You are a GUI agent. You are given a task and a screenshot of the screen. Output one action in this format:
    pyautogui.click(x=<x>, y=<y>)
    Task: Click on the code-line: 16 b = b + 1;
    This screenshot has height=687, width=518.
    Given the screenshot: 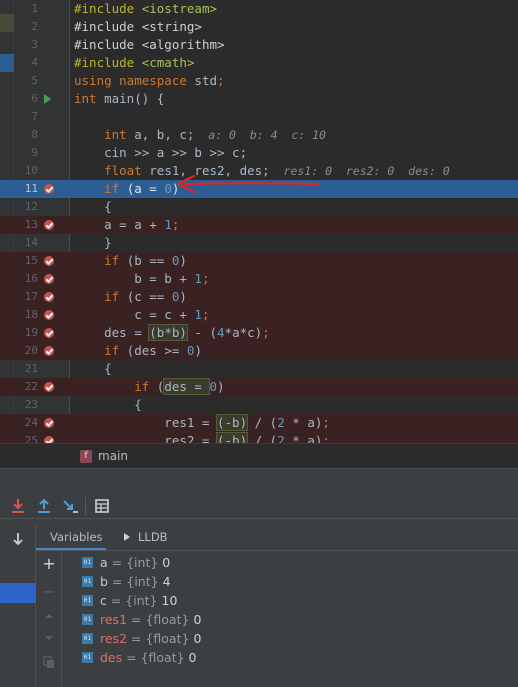 What is the action you would take?
    pyautogui.click(x=259, y=279)
    